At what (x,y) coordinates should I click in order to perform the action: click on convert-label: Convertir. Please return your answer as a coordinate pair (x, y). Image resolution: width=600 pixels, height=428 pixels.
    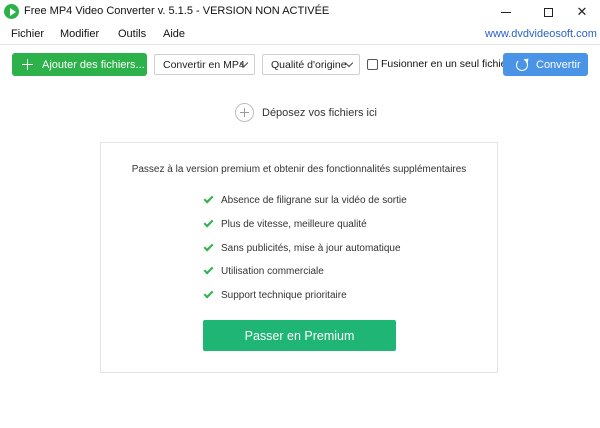
    Looking at the image, I should click on (558, 64).